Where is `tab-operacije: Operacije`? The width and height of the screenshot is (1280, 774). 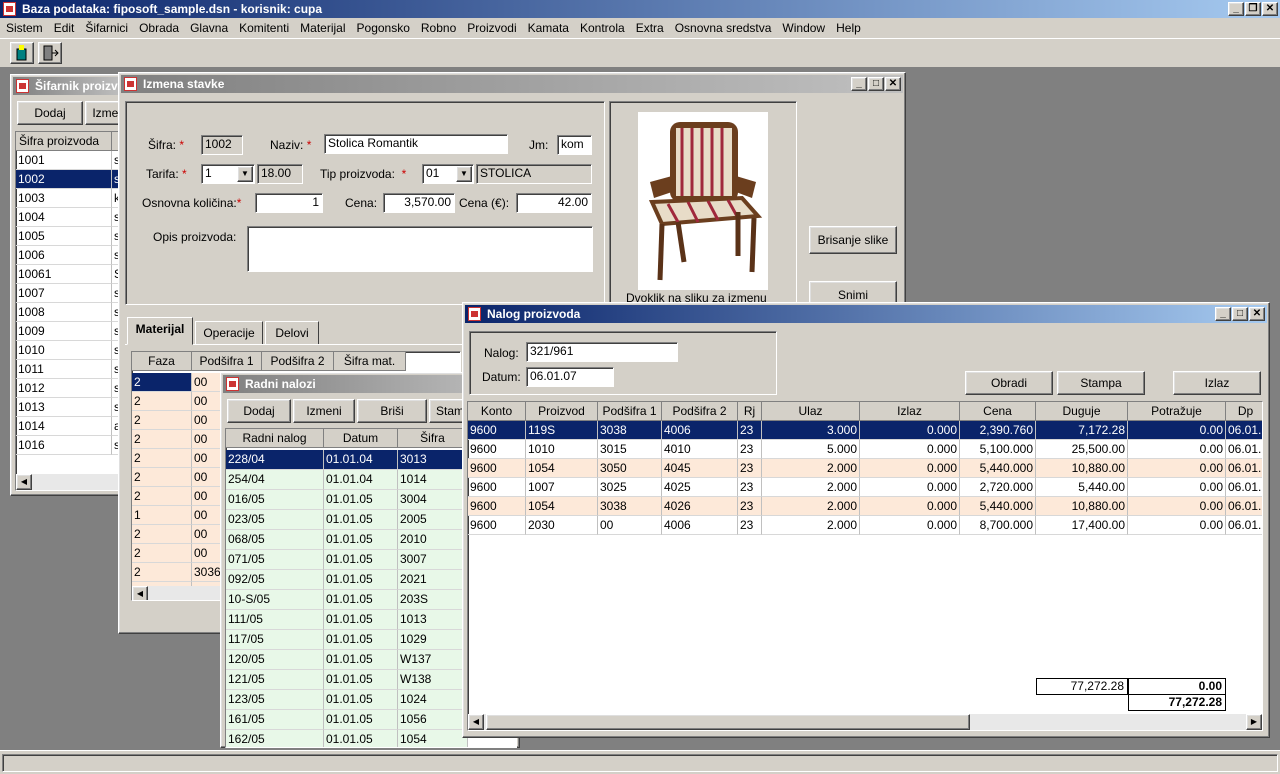
tab-operacije: Operacije is located at coordinates (229, 333).